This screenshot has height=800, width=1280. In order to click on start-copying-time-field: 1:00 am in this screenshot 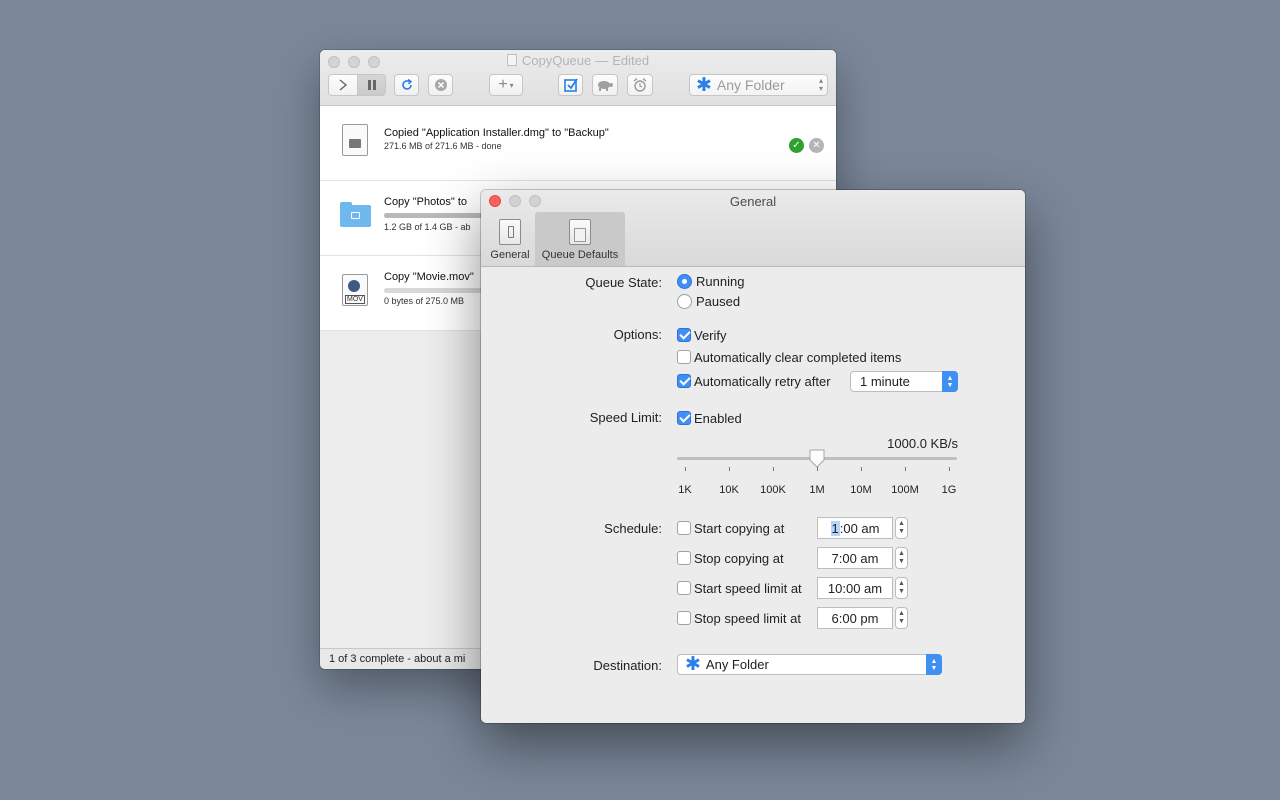, I will do `click(855, 528)`.